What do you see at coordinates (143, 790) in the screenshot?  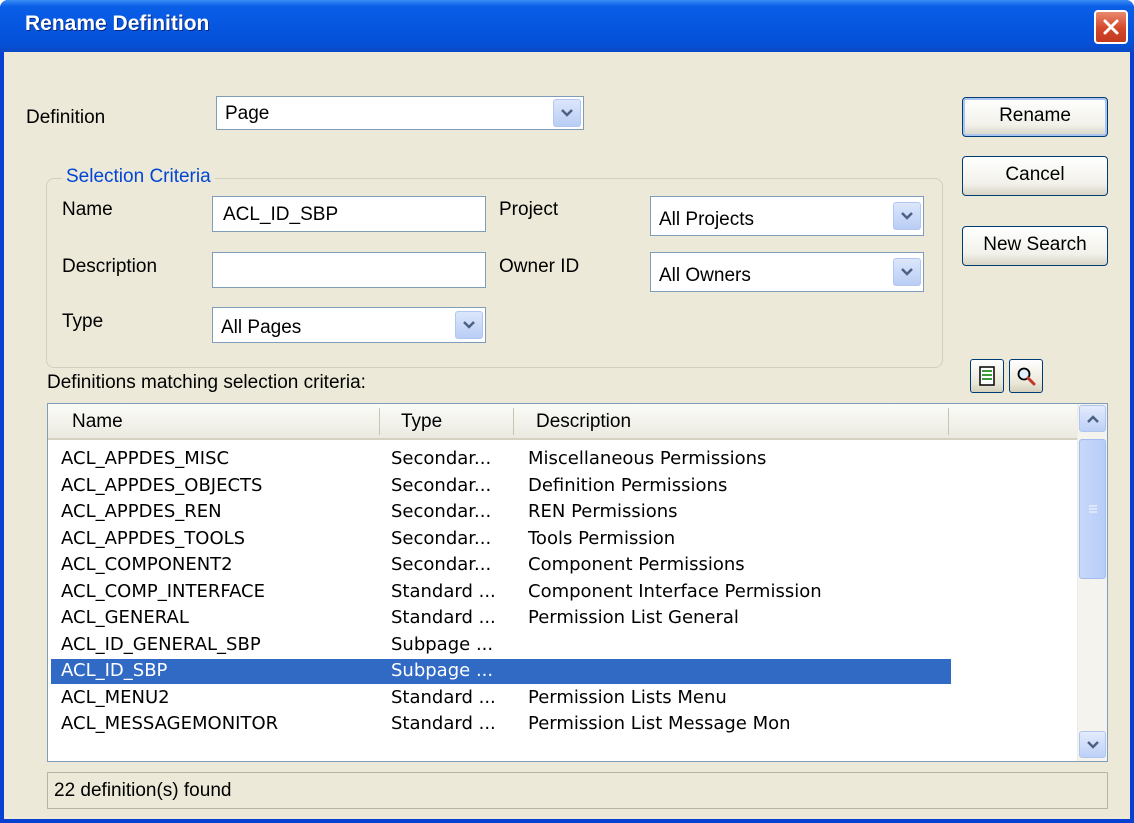 I see `status-text: 22 definition(s) found` at bounding box center [143, 790].